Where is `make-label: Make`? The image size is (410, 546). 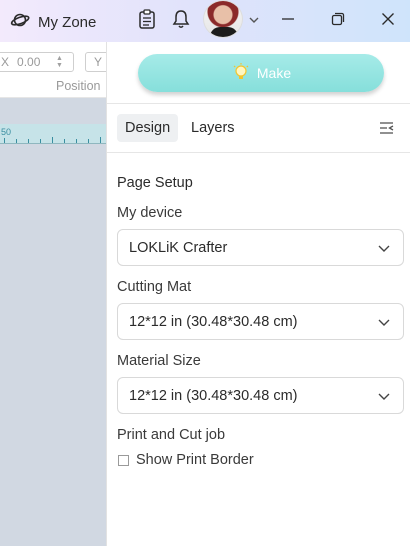 make-label: Make is located at coordinates (274, 73).